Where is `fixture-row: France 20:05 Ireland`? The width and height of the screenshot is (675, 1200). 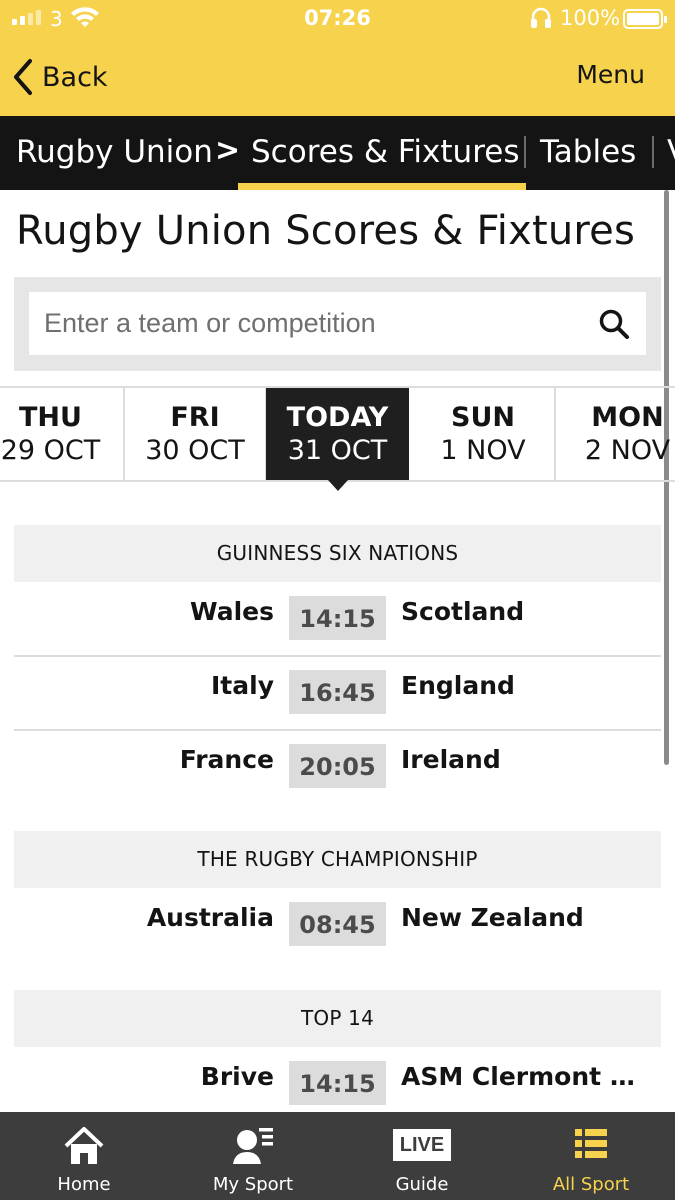 fixture-row: France 20:05 Ireland is located at coordinates (337, 768).